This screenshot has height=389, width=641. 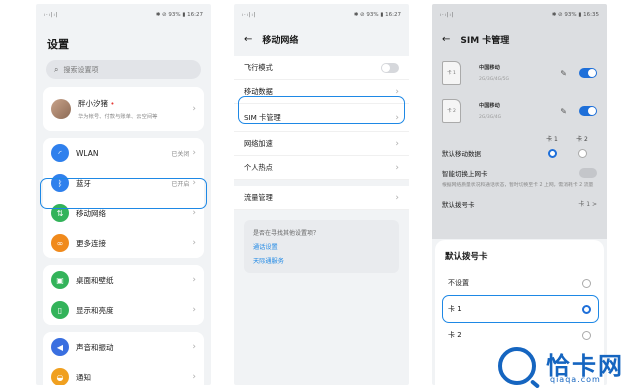 I want to click on page-title: 移动网络, so click(x=280, y=40).